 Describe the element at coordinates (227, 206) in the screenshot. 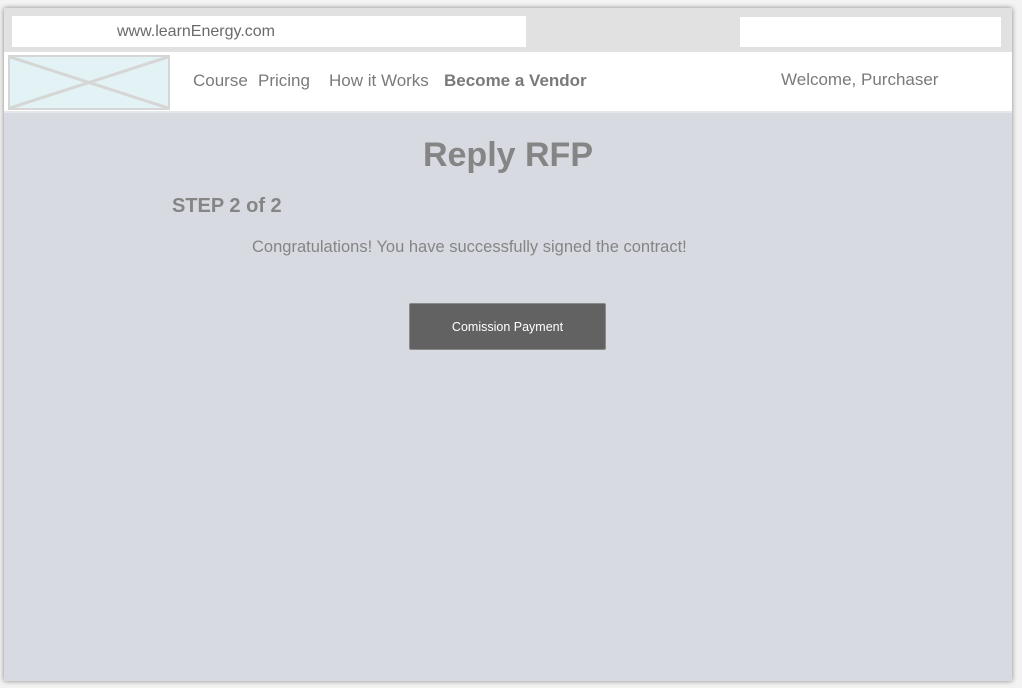

I see `step-indicator: STEP 2 of 2` at that location.